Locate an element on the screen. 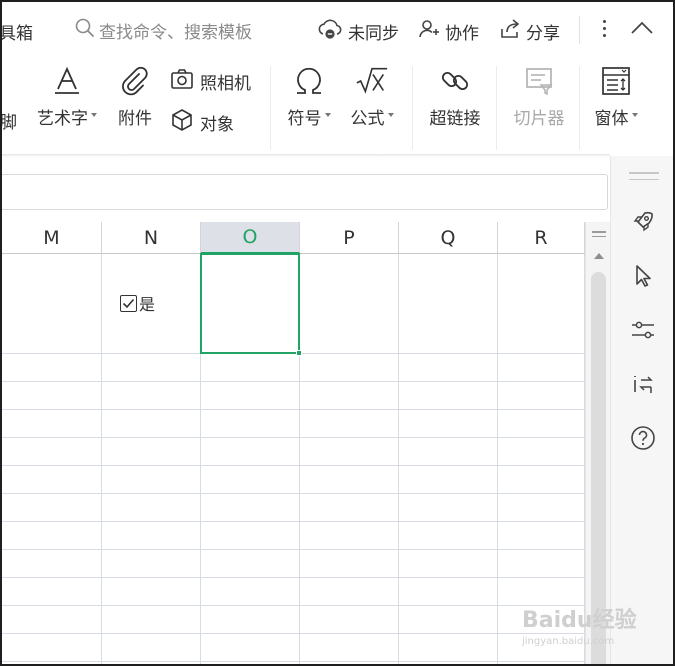  add-user-icon is located at coordinates (429, 31).